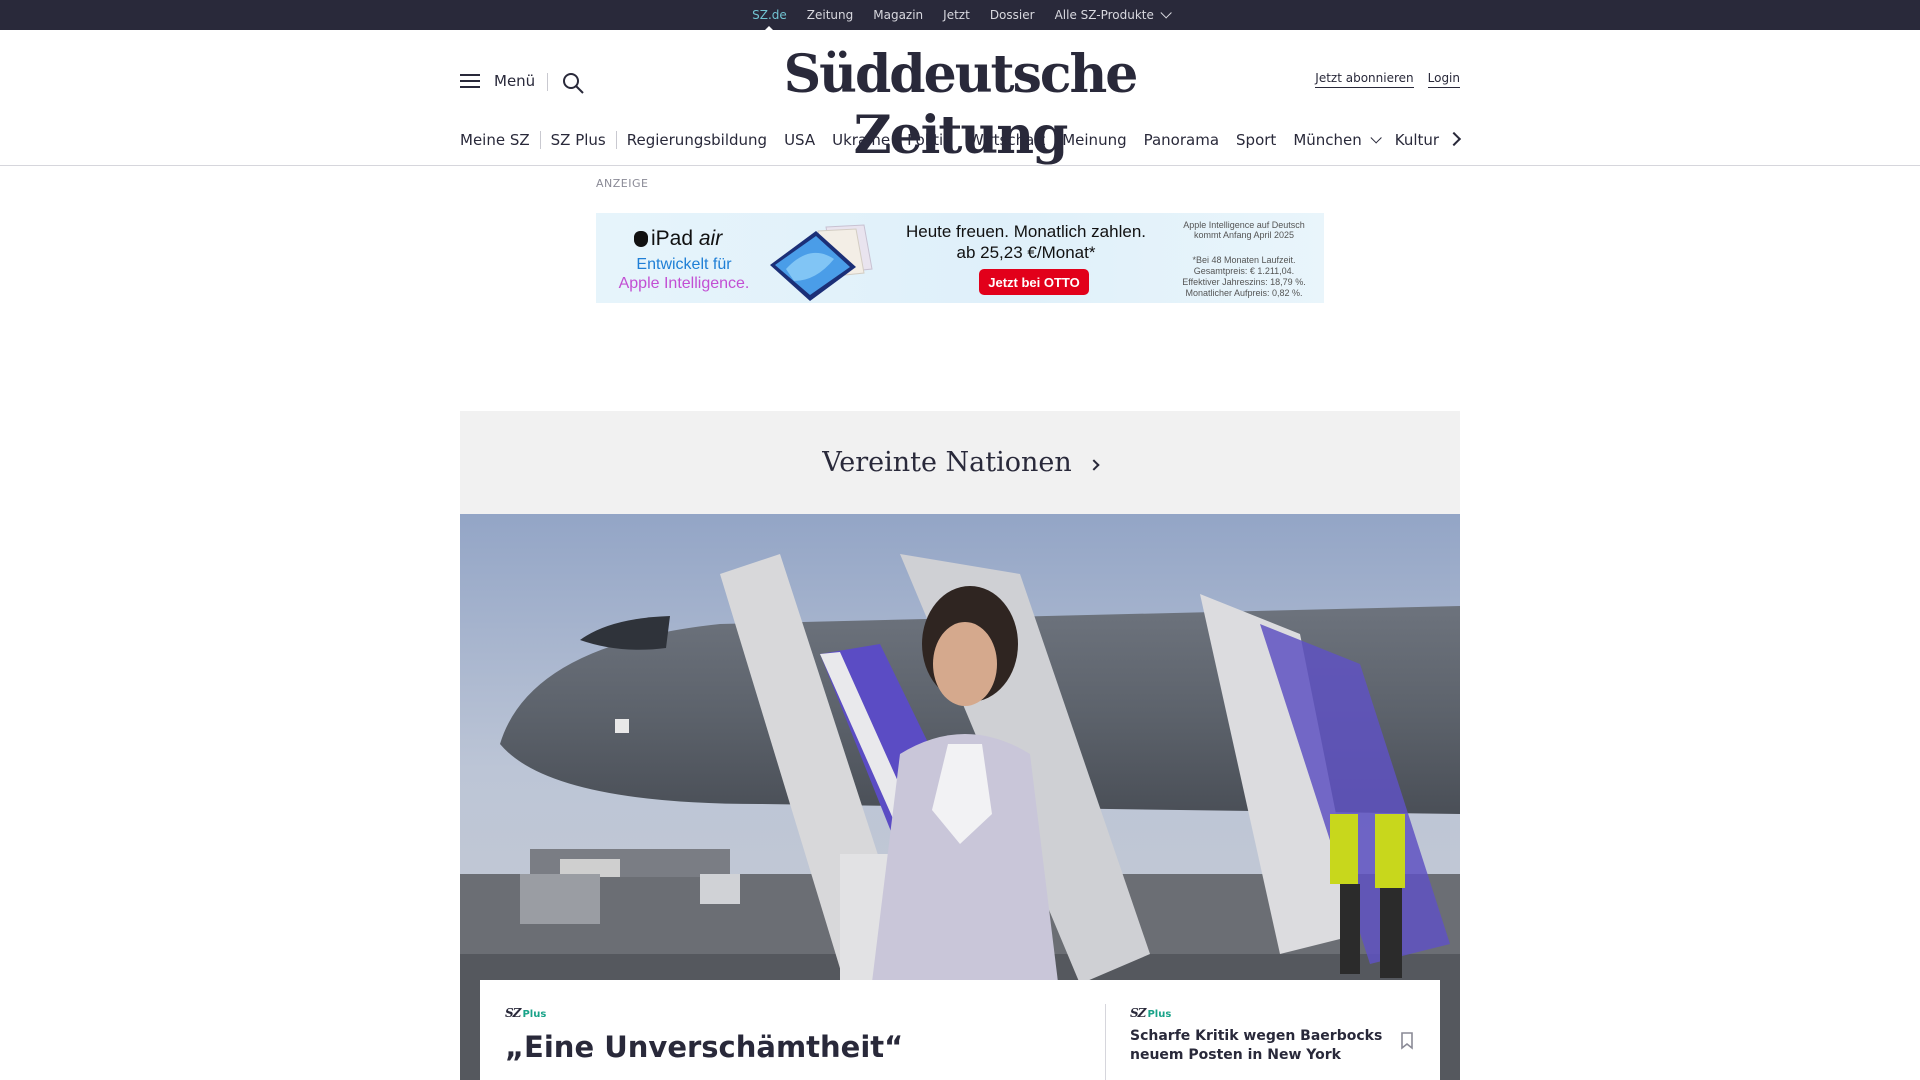 Image resolution: width=1920 pixels, height=1080 pixels. Describe the element at coordinates (947, 462) in the screenshot. I see `topic-title: Vereinte Nationen` at that location.